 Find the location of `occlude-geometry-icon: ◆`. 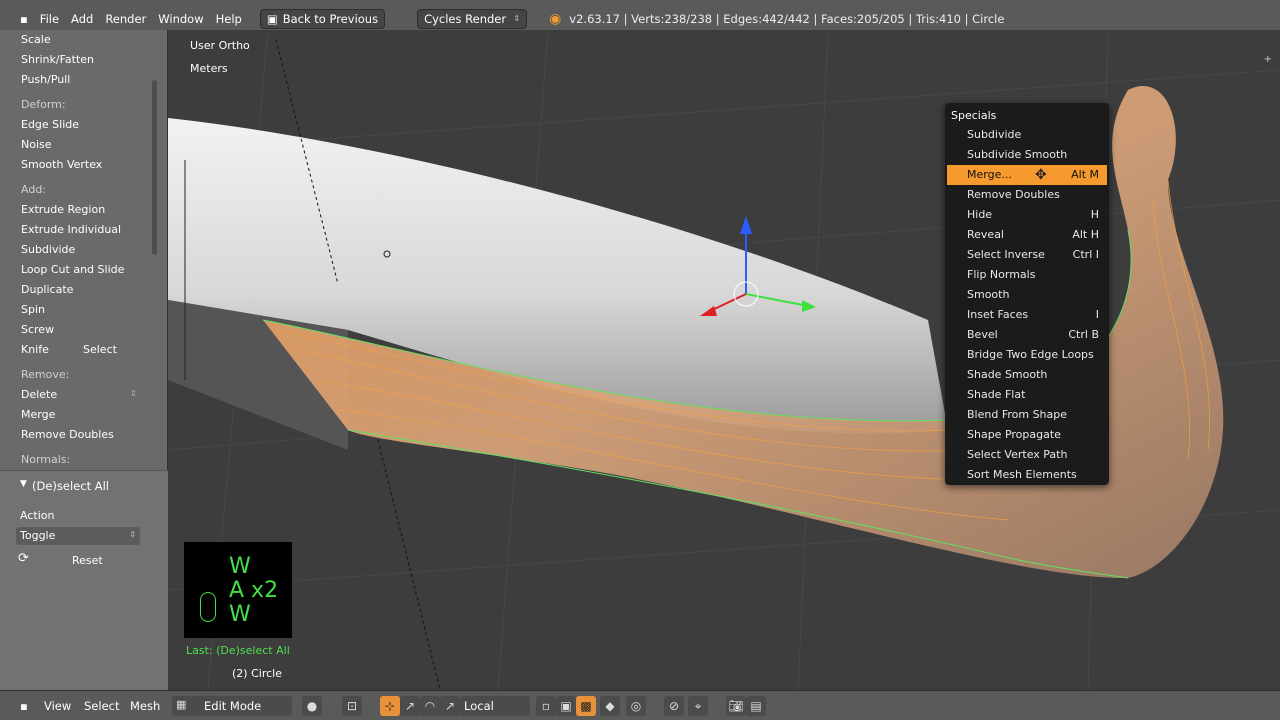

occlude-geometry-icon: ◆ is located at coordinates (610, 706).